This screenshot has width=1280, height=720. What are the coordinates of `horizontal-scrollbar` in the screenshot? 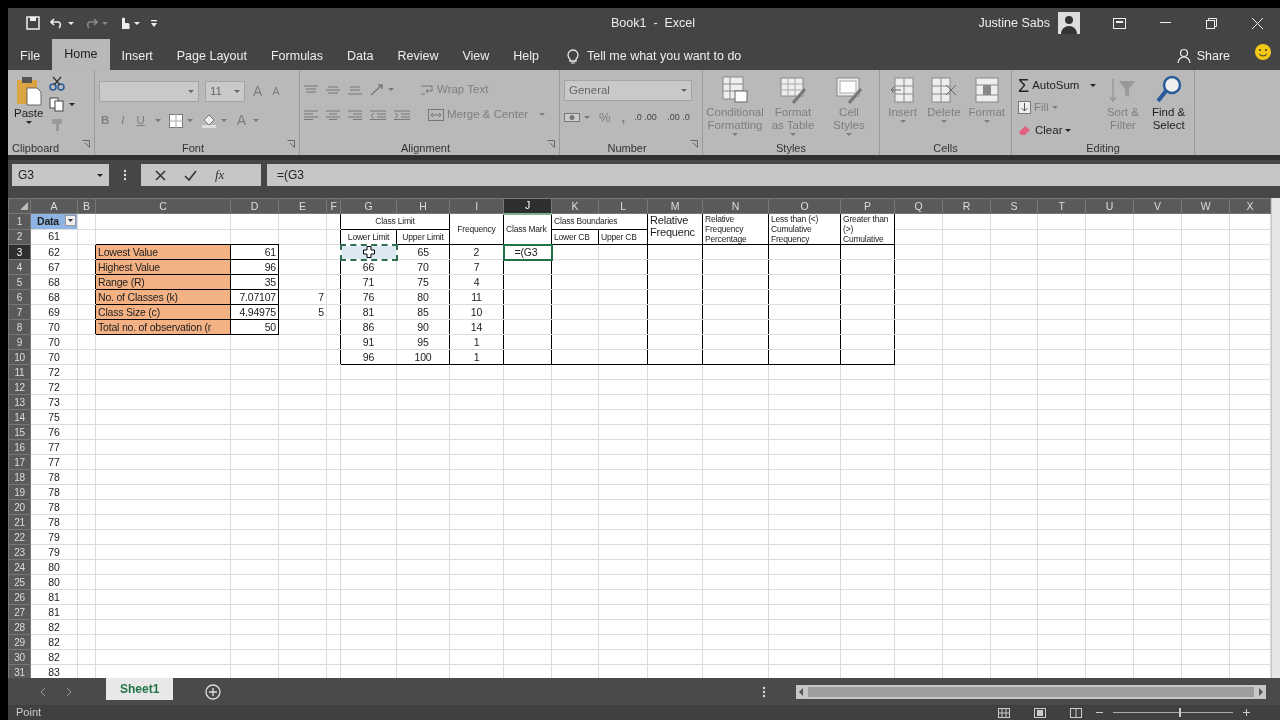 It's located at (1031, 691).